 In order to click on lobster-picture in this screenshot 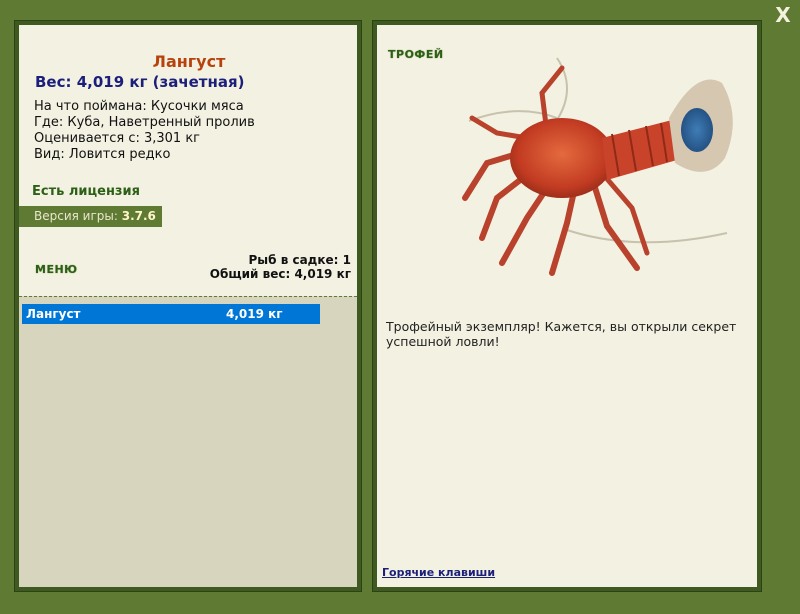, I will do `click(597, 166)`.